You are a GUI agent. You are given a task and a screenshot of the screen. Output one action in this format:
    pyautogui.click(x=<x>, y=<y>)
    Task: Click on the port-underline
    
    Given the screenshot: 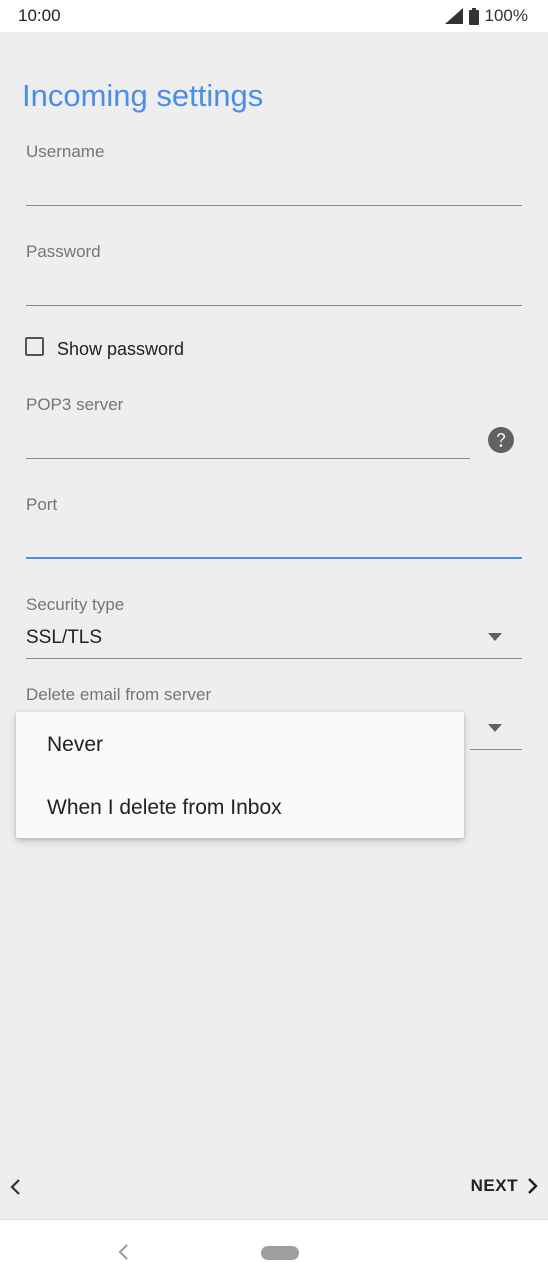 What is the action you would take?
    pyautogui.click(x=274, y=558)
    